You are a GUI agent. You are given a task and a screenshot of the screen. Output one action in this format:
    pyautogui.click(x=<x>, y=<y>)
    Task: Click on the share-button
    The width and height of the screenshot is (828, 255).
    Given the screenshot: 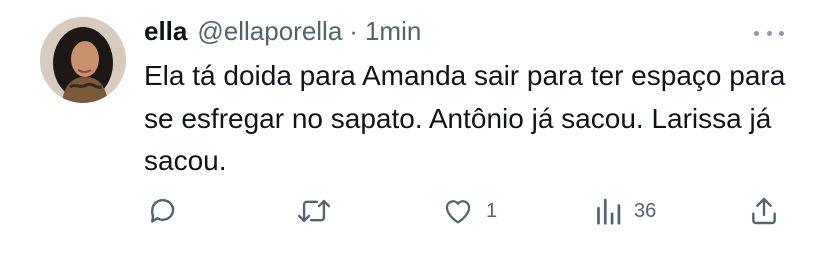 What is the action you would take?
    pyautogui.click(x=764, y=211)
    